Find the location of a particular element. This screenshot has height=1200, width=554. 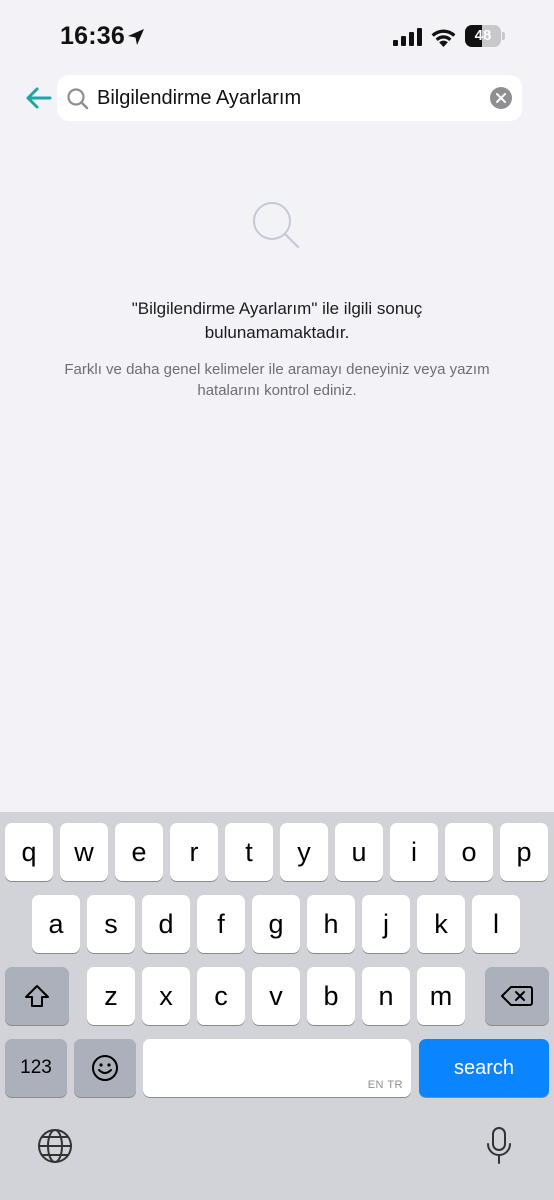

key-o: o is located at coordinates (469, 852).